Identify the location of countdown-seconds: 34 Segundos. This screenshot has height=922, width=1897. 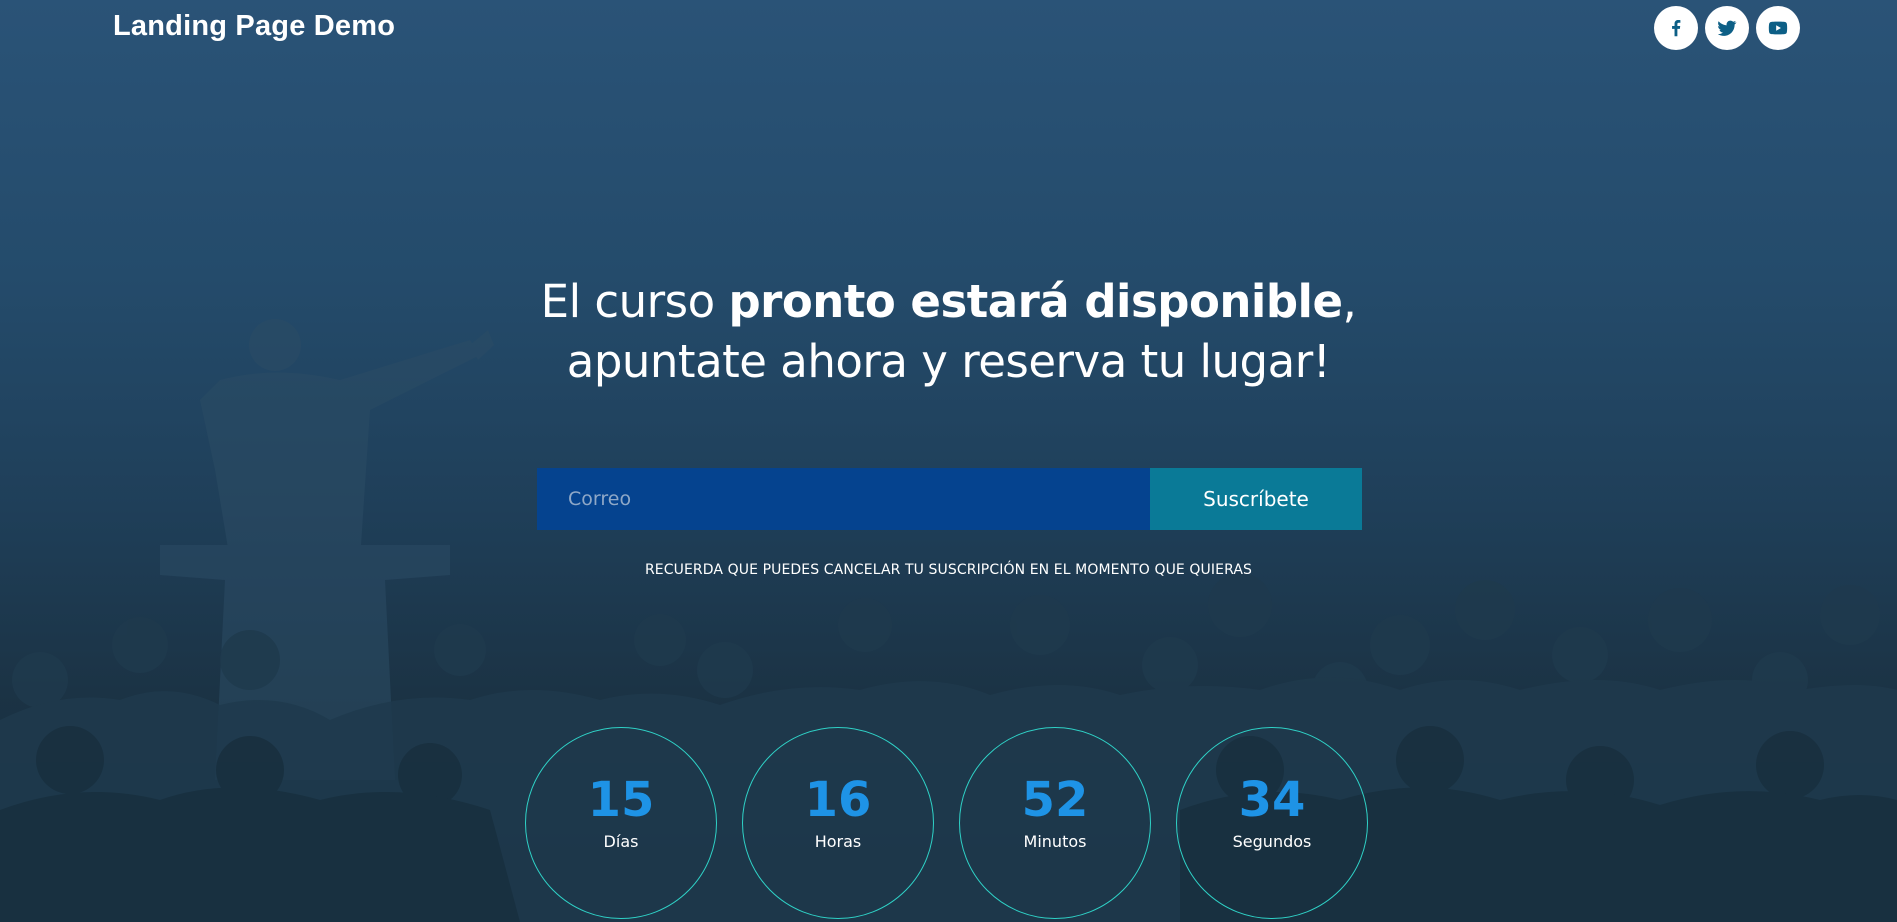
(1272, 823).